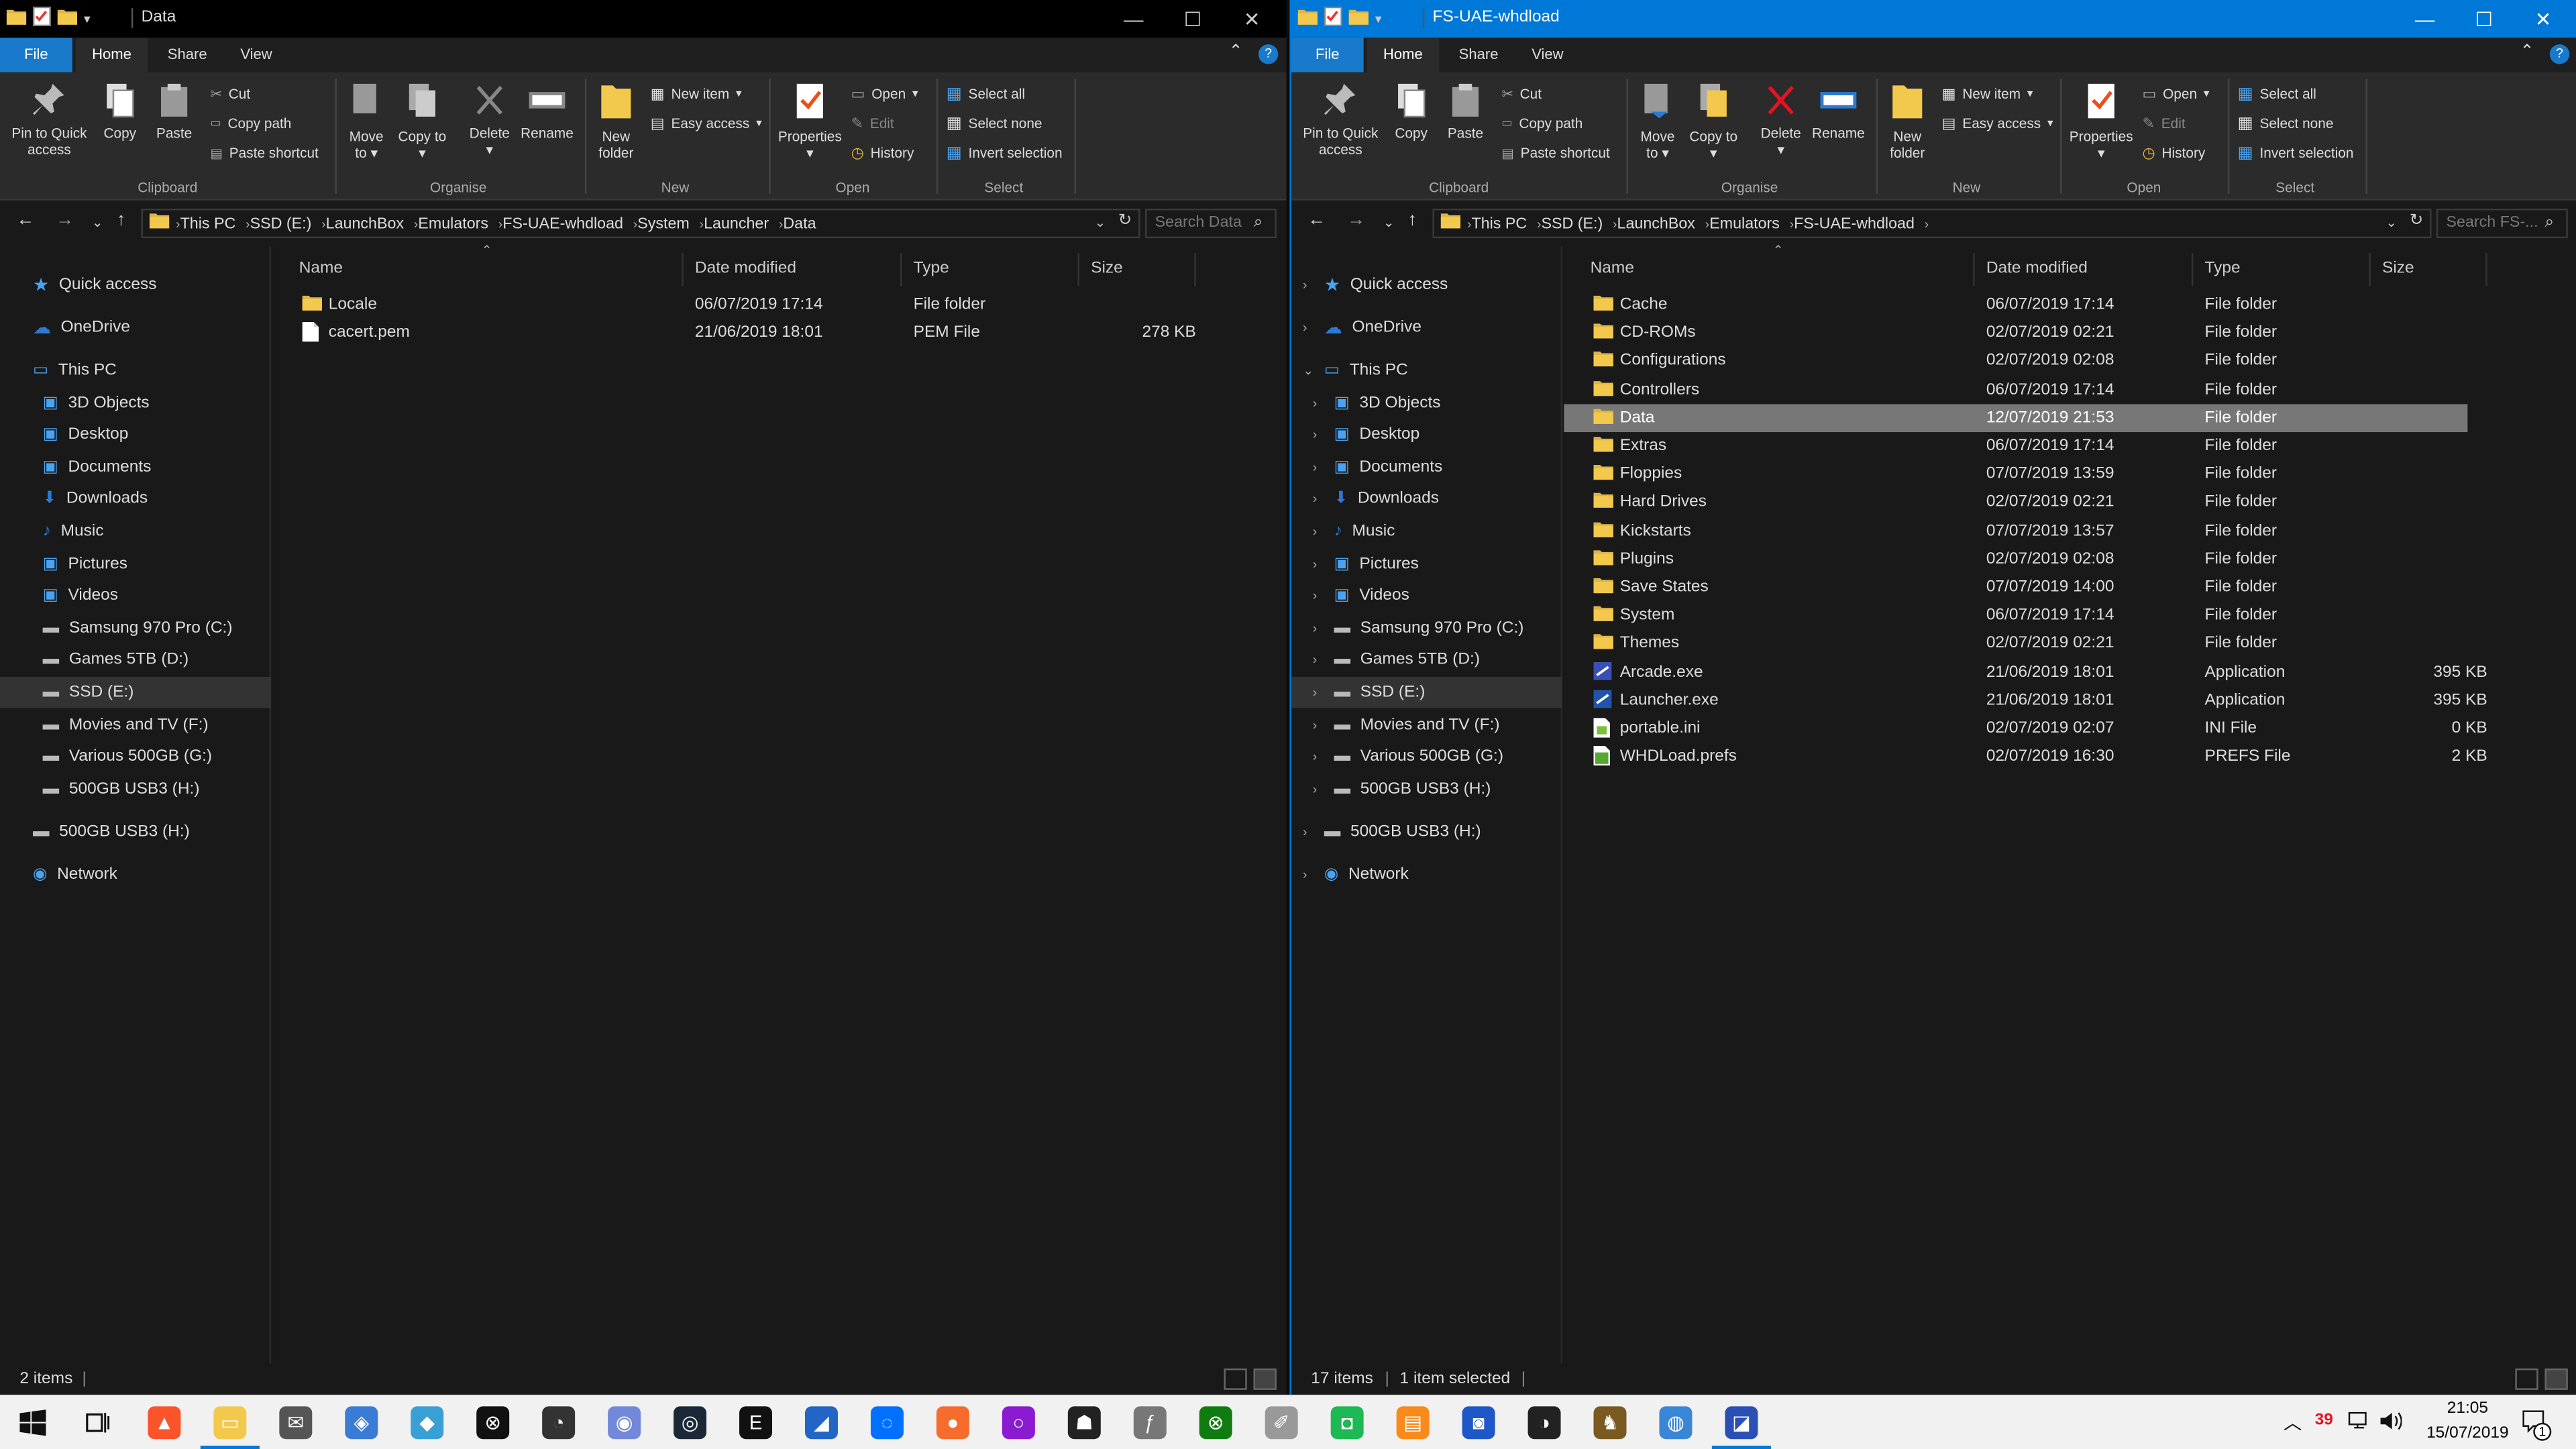  I want to click on sidebar-item: › ★ Quick access, so click(1426, 285).